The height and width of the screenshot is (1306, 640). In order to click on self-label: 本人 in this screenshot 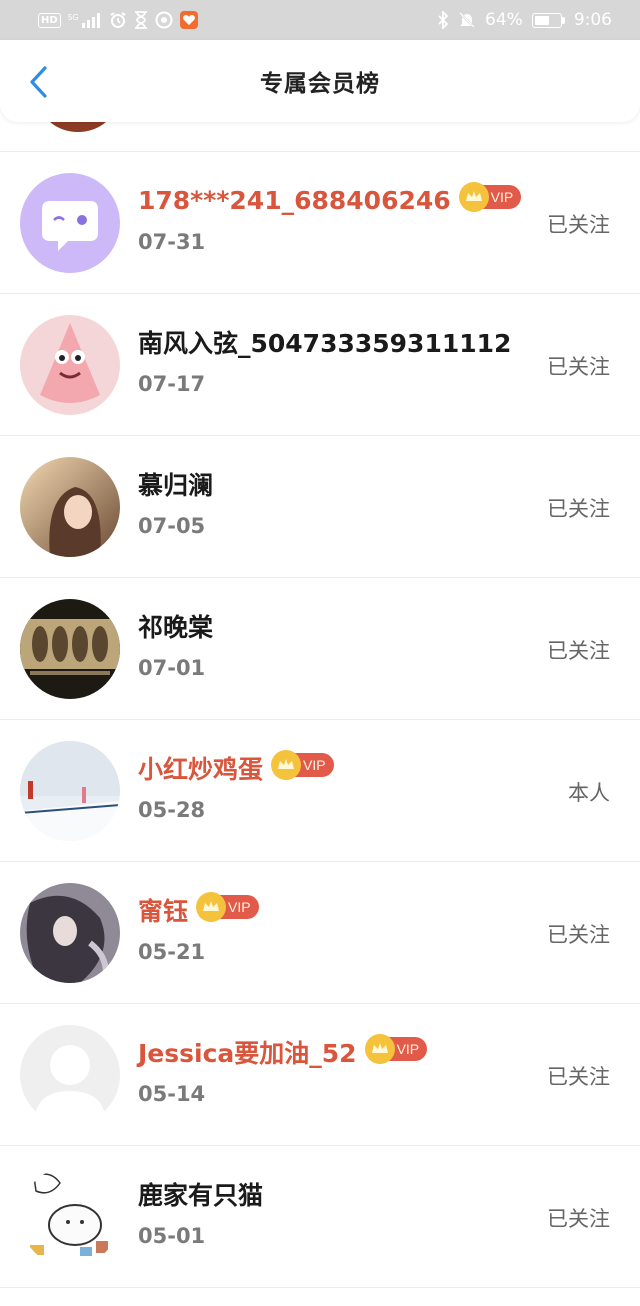, I will do `click(589, 793)`.